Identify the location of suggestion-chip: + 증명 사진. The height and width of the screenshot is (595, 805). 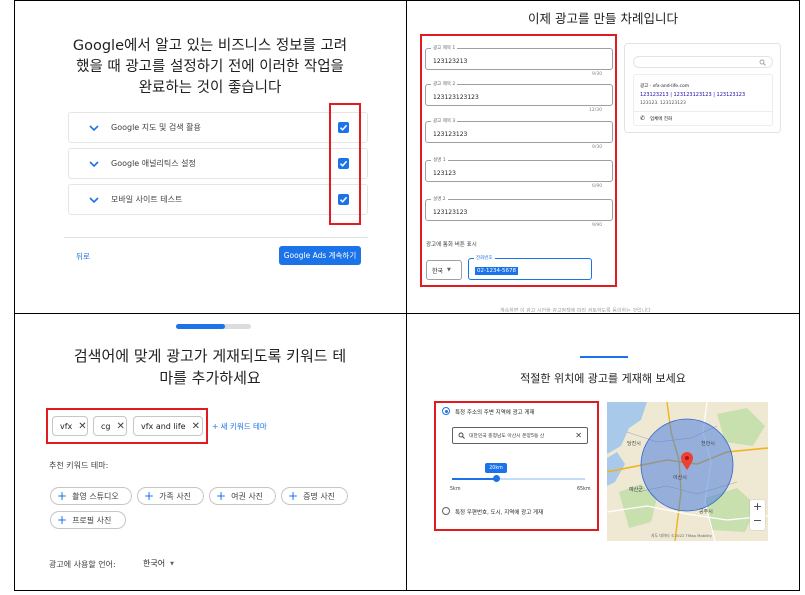
(314, 496).